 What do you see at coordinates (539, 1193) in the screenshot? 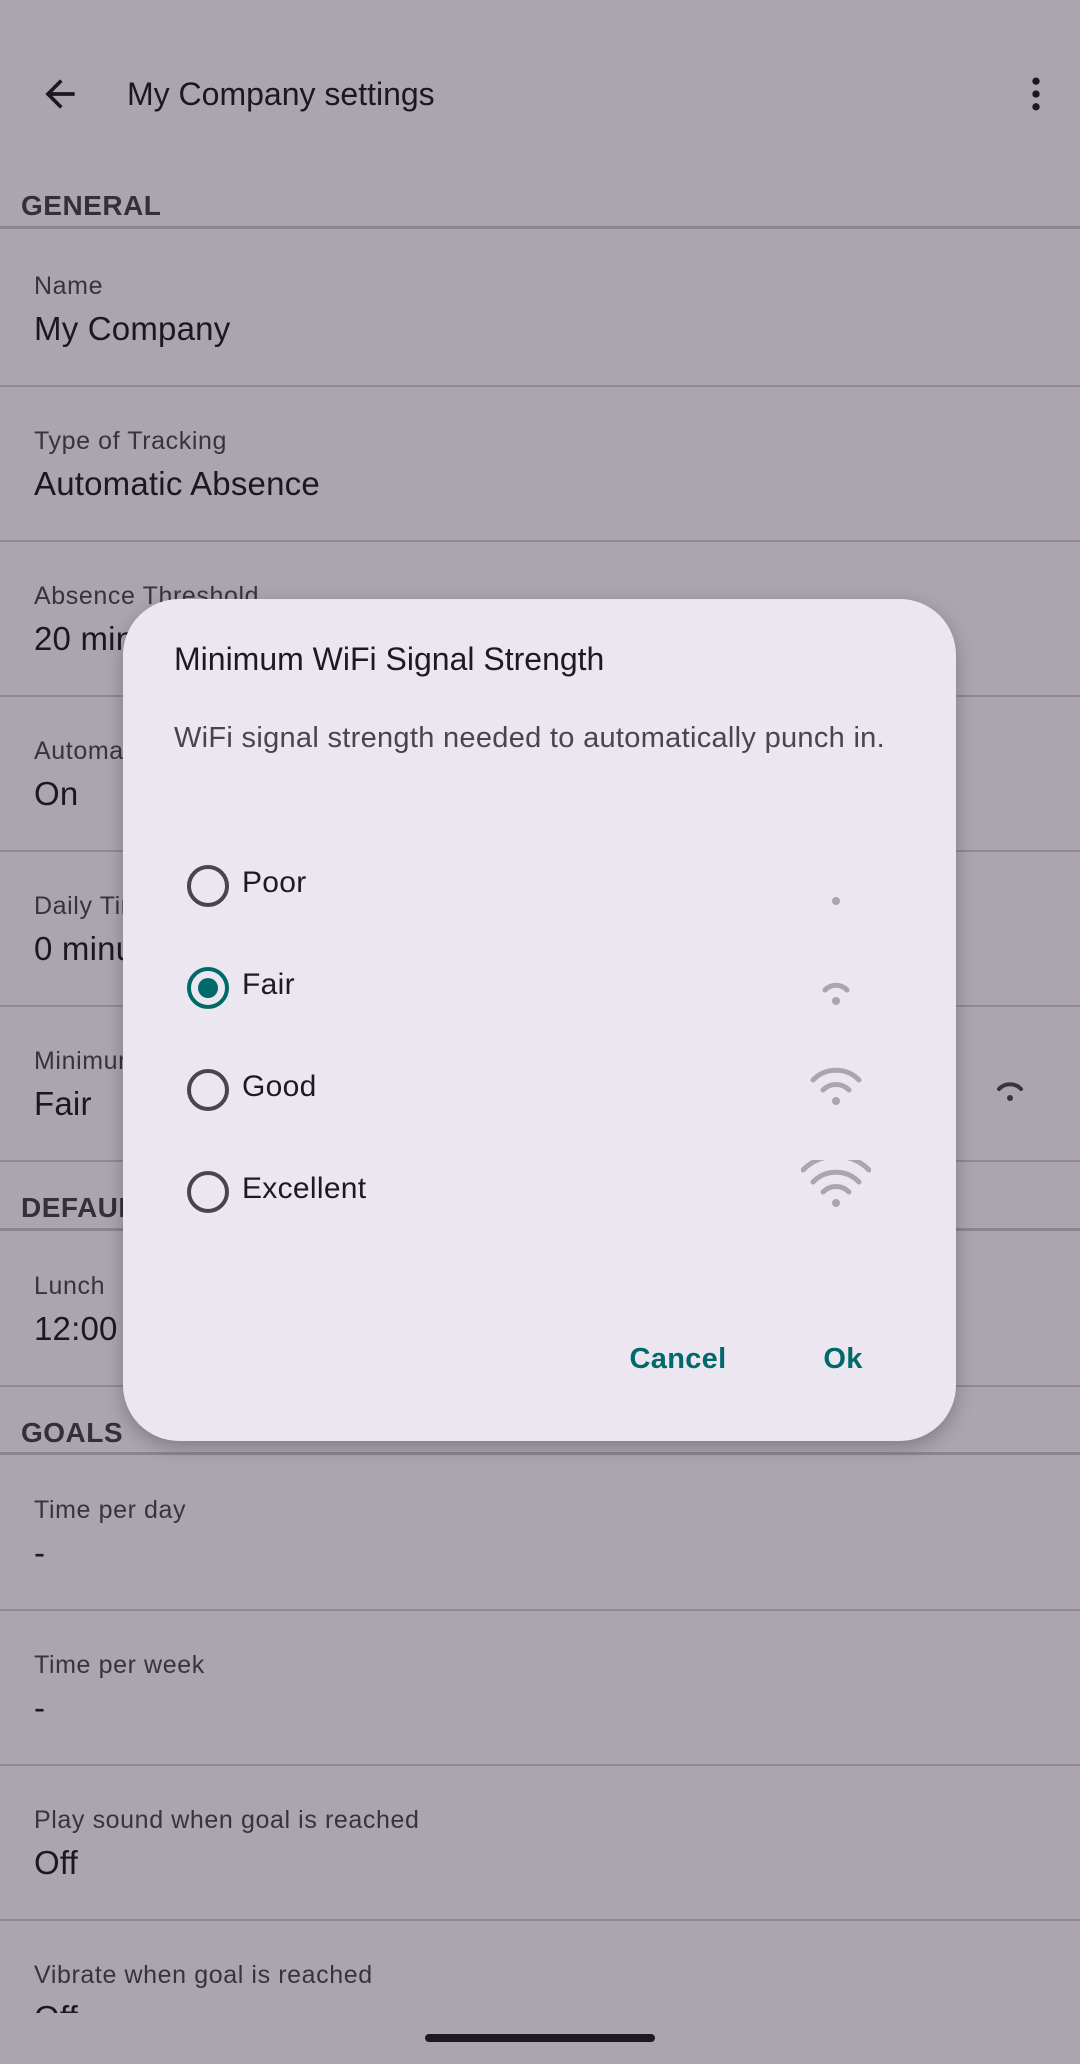
I see `option-excellent: Excellent` at bounding box center [539, 1193].